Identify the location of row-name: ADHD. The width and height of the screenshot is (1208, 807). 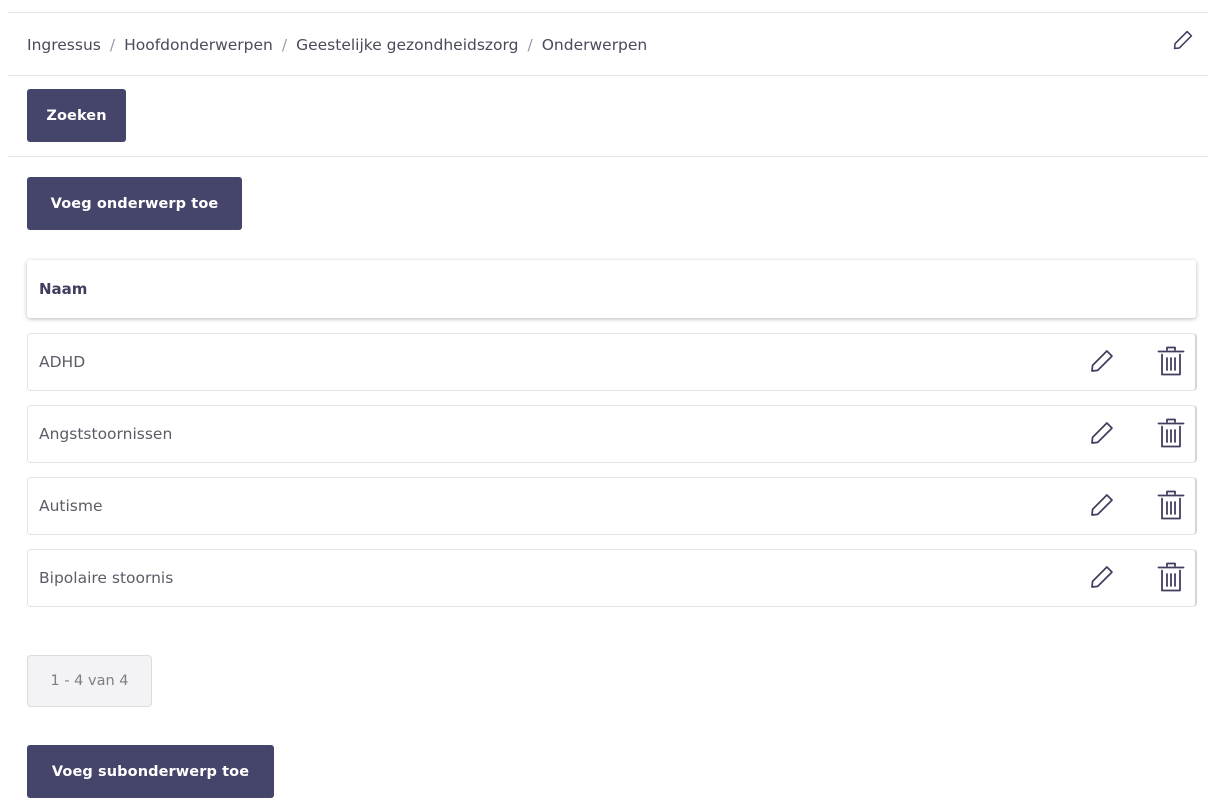
(62, 362).